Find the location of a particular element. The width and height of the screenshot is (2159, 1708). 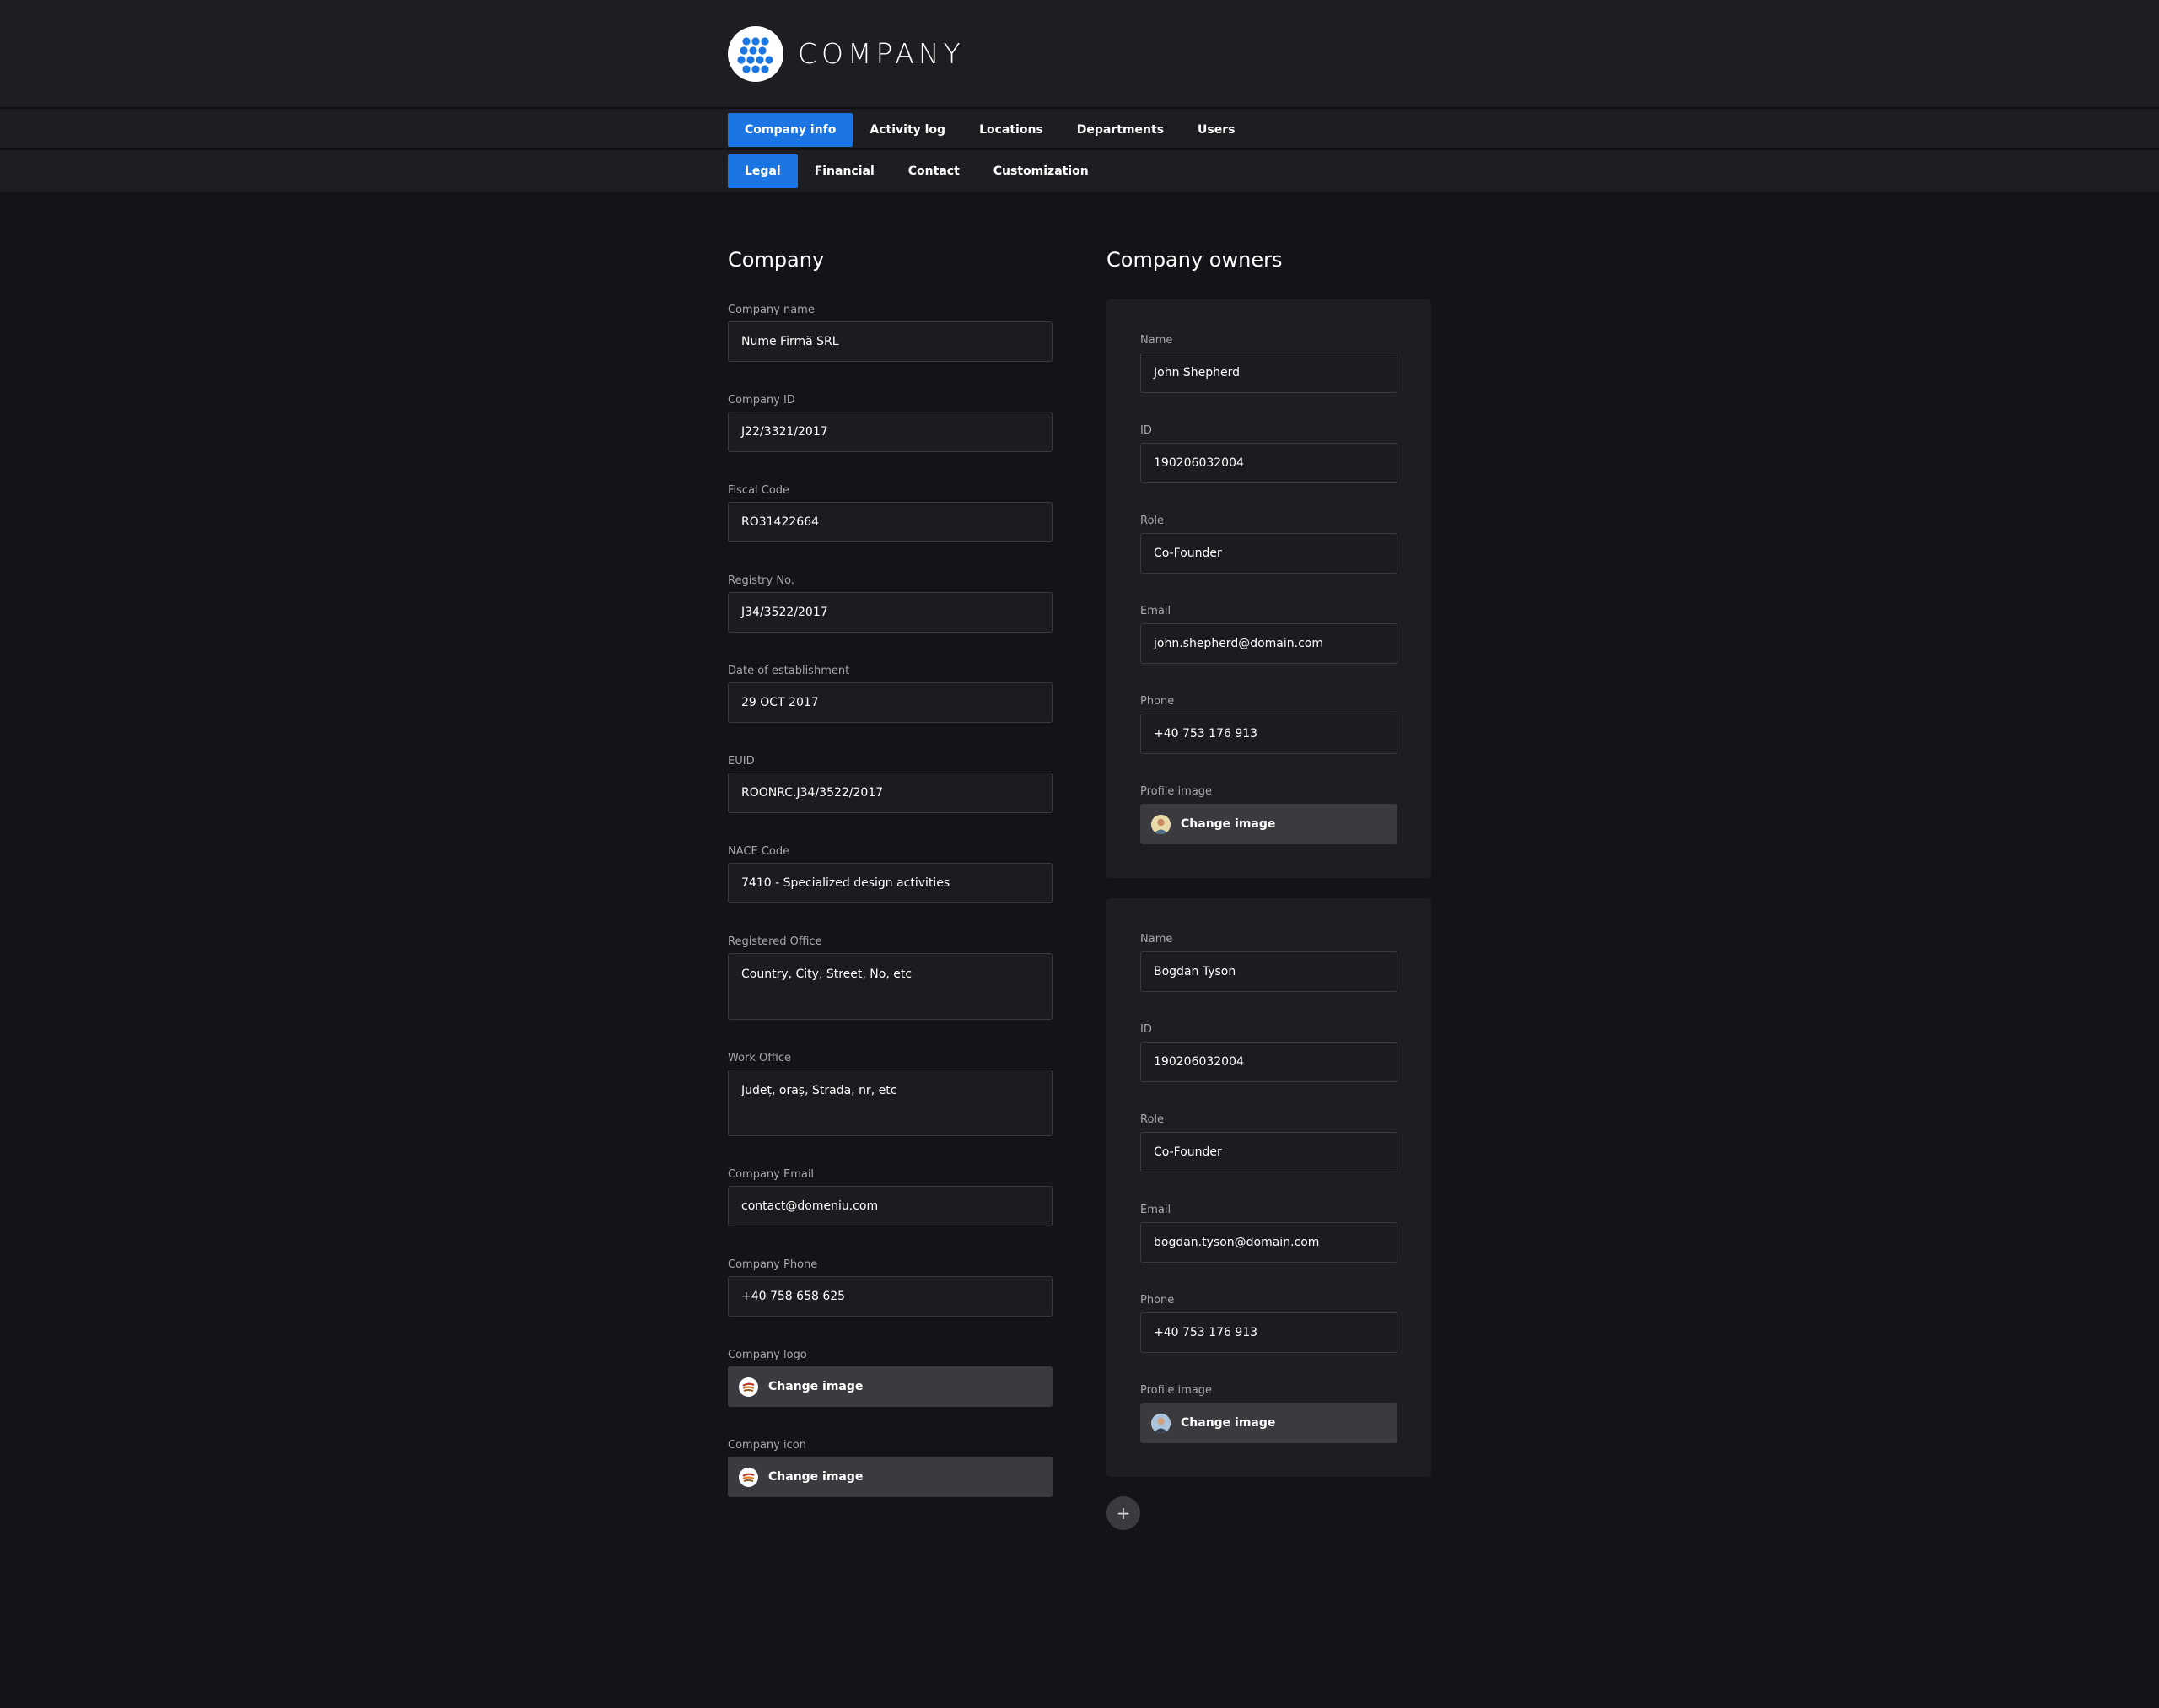

company-logo-thumbnail-icon is located at coordinates (748, 1387).